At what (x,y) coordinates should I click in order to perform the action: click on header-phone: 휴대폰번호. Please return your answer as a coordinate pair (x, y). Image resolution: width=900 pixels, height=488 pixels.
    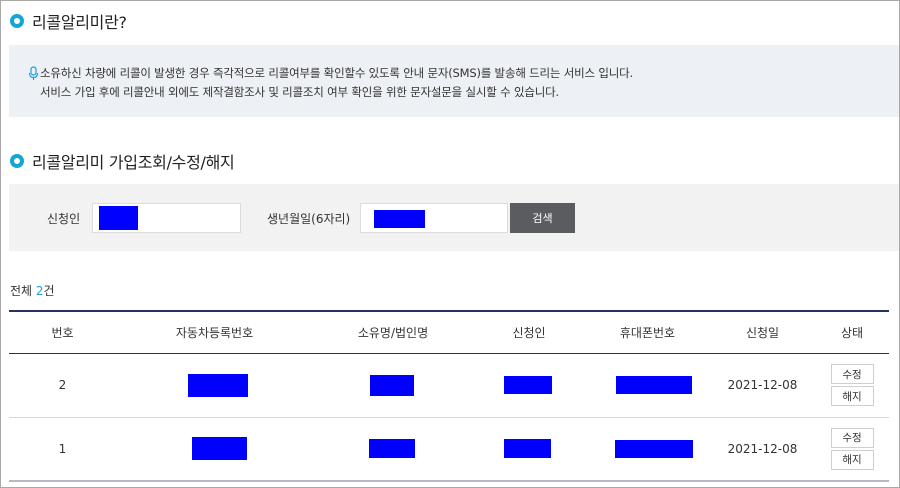
    Looking at the image, I should click on (647, 332).